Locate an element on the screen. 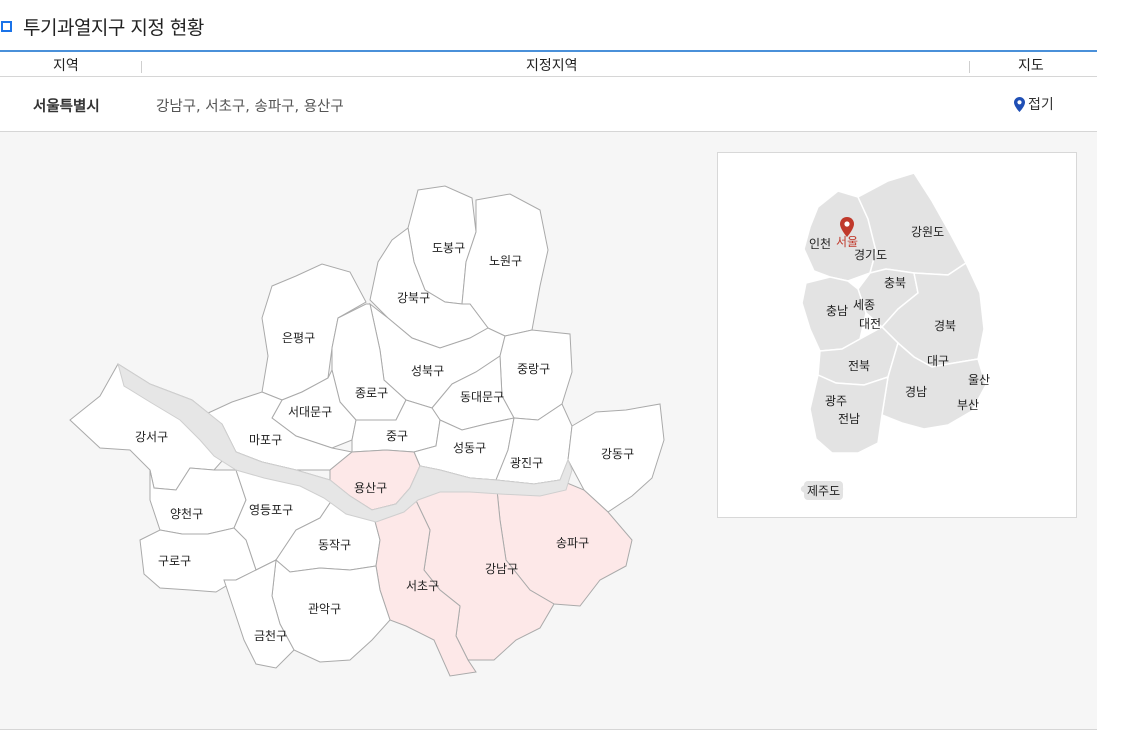  label-guro: 구로구 is located at coordinates (174, 561).